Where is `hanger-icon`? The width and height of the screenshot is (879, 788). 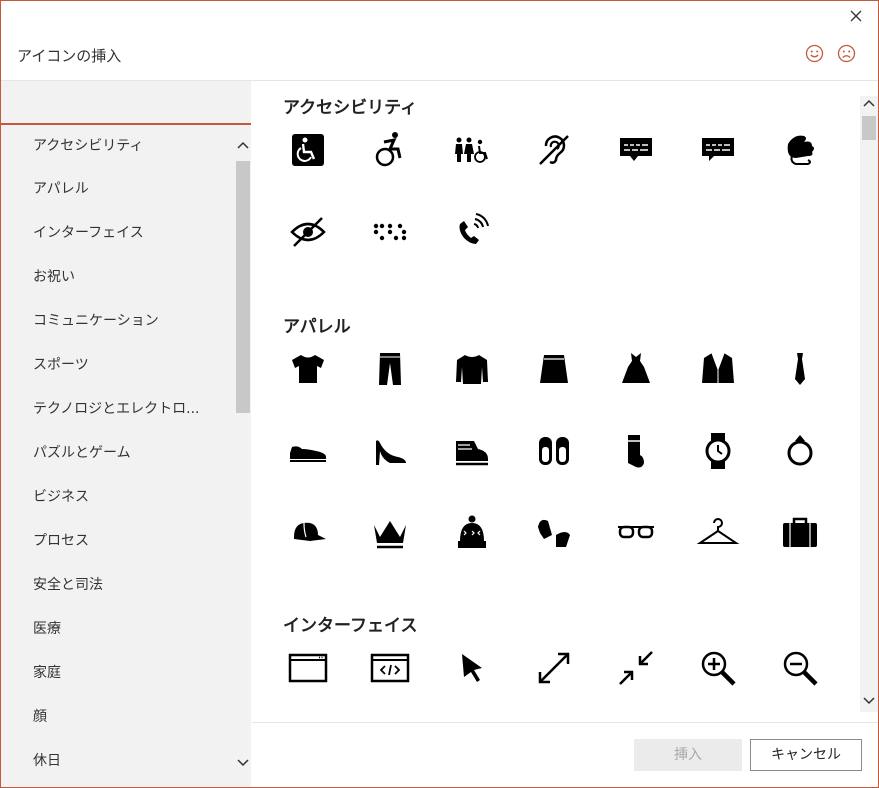 hanger-icon is located at coordinates (718, 533).